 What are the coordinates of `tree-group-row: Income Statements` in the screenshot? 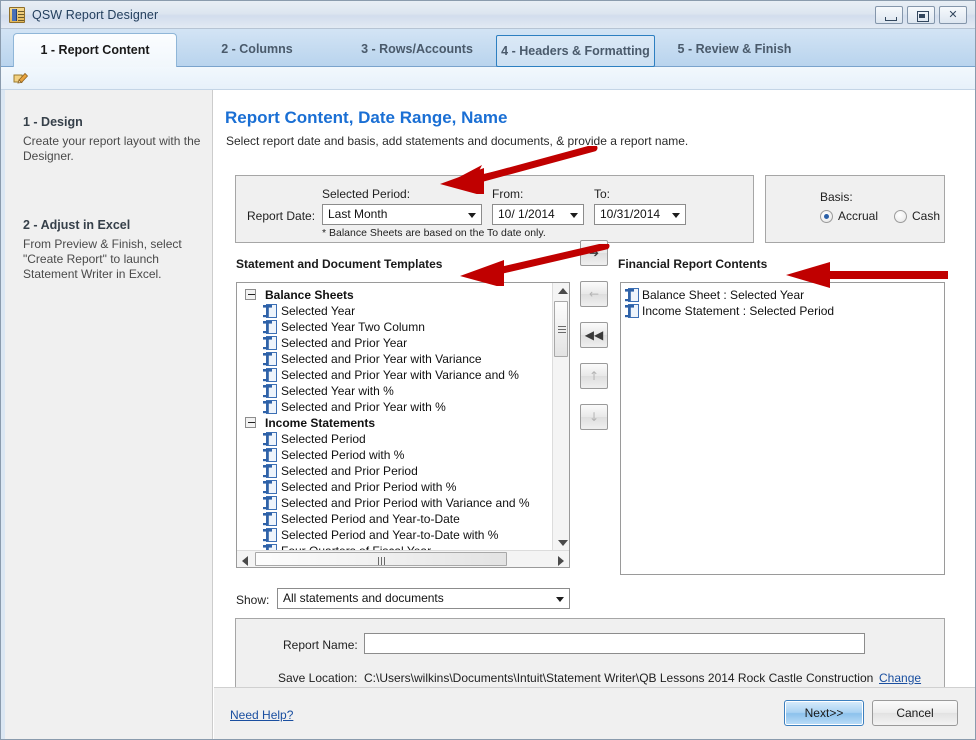 It's located at (394, 423).